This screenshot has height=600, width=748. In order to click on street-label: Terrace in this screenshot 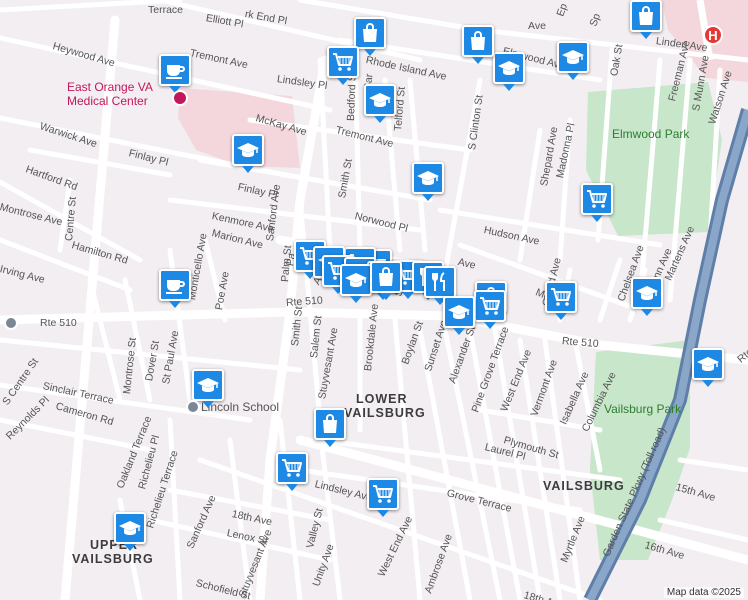, I will do `click(166, 10)`.